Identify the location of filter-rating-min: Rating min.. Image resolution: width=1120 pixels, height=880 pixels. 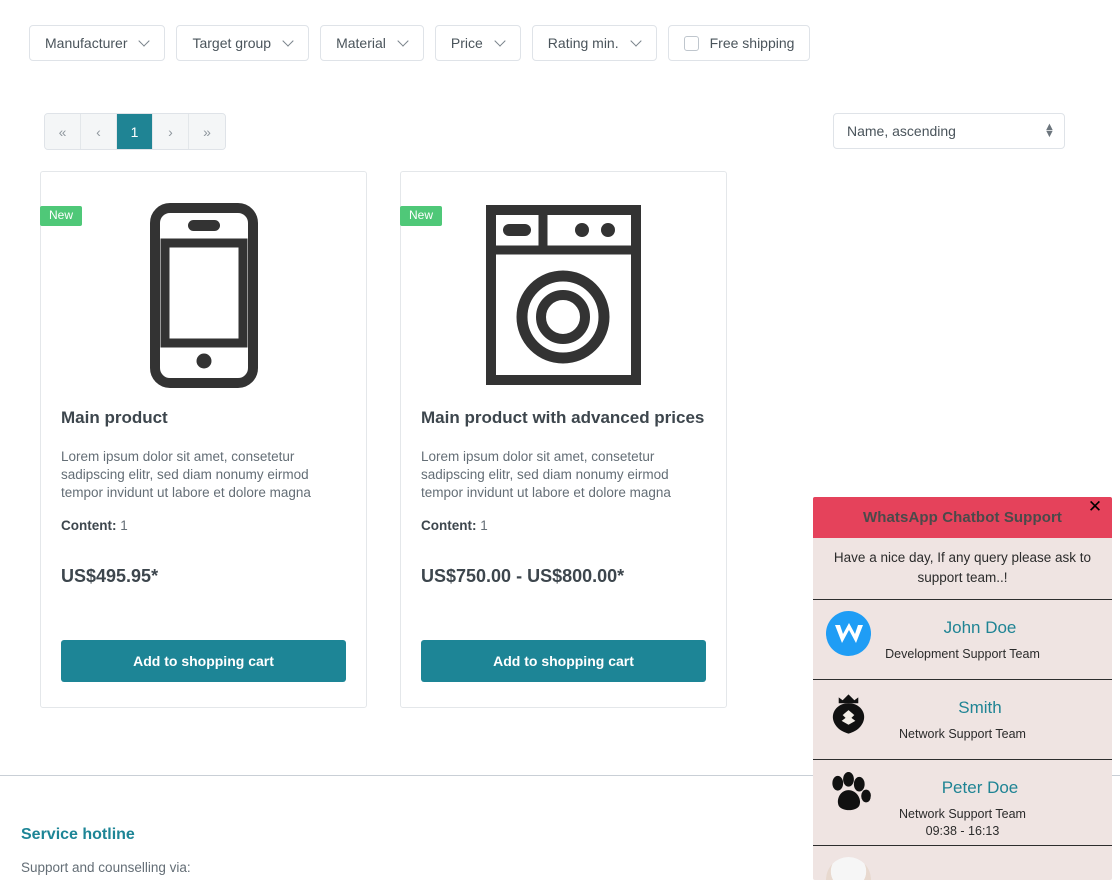
(594, 43).